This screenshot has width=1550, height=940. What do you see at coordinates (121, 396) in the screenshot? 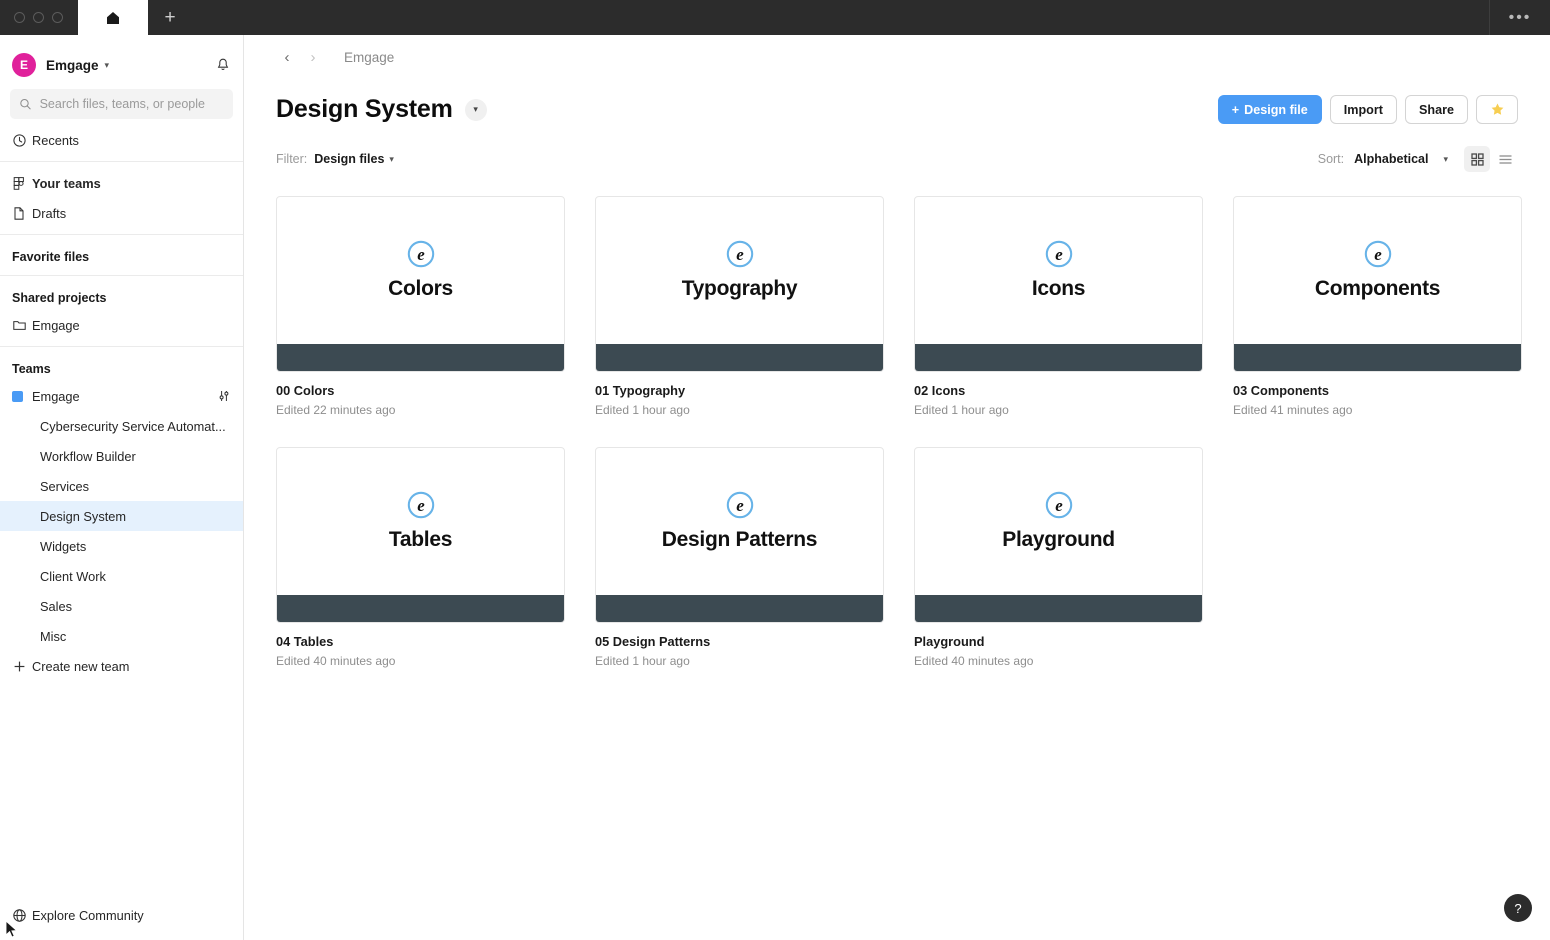
I see `sidebar-item-team-emgage: Emgage` at bounding box center [121, 396].